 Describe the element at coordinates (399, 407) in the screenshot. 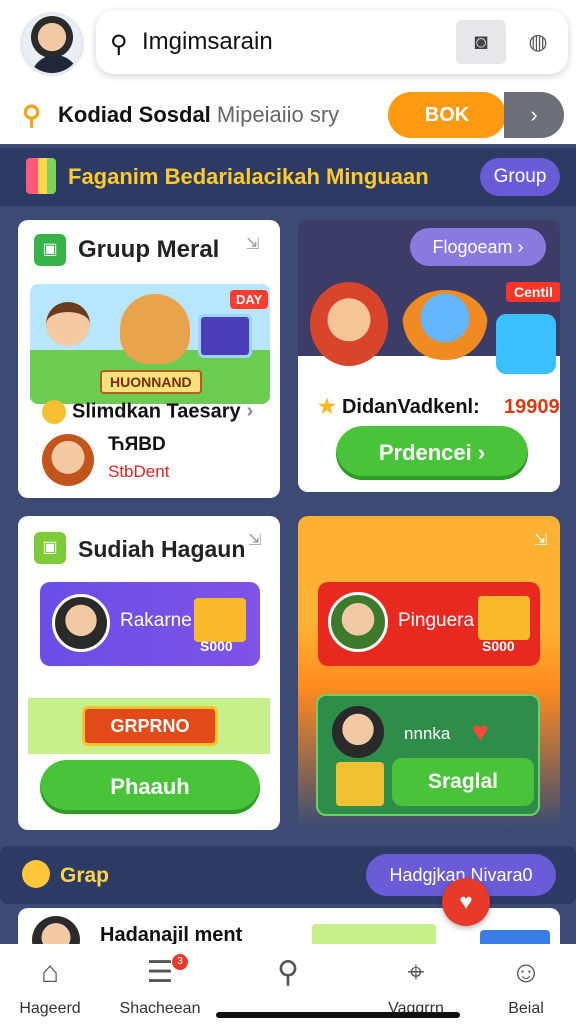

I see `list-item: ★ DidanVadkenl:` at that location.